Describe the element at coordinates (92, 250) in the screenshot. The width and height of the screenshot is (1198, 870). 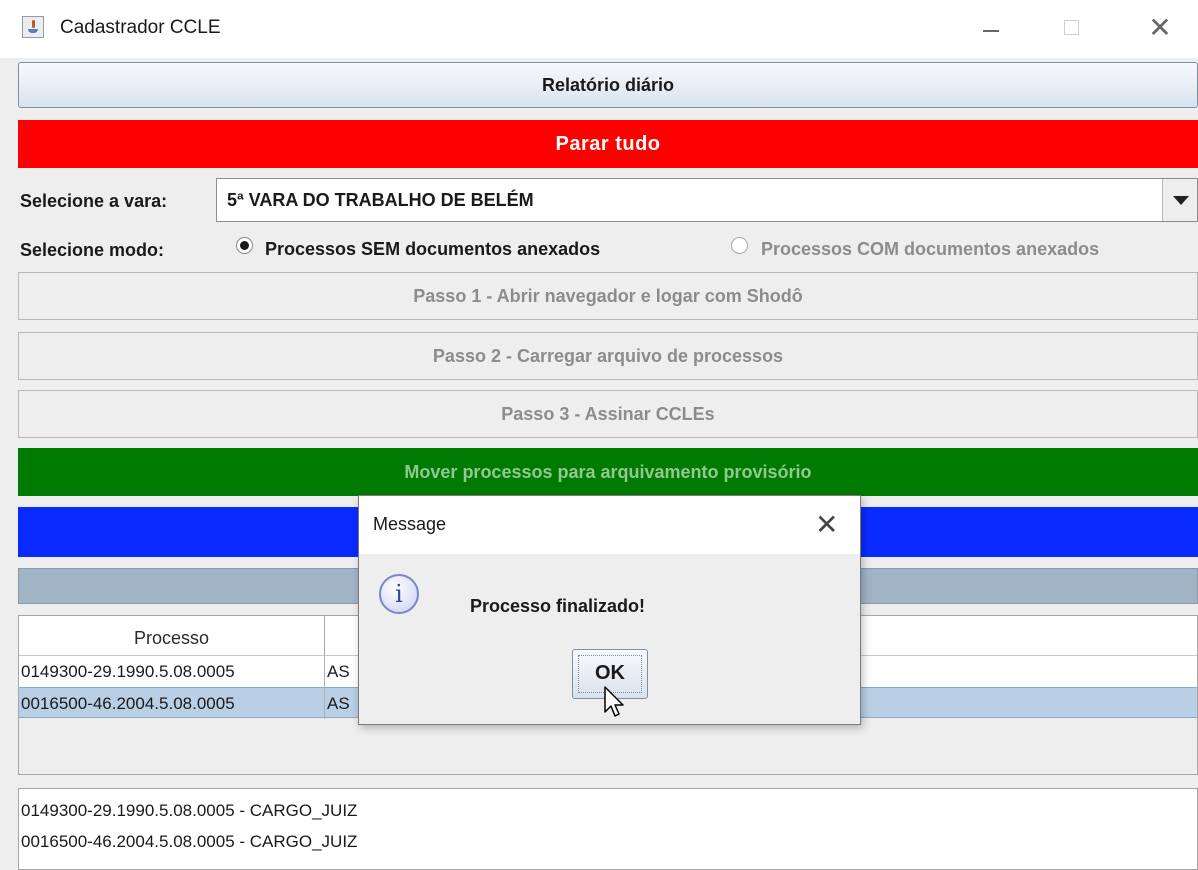
I see `mode-label: Selecione modo:` at that location.